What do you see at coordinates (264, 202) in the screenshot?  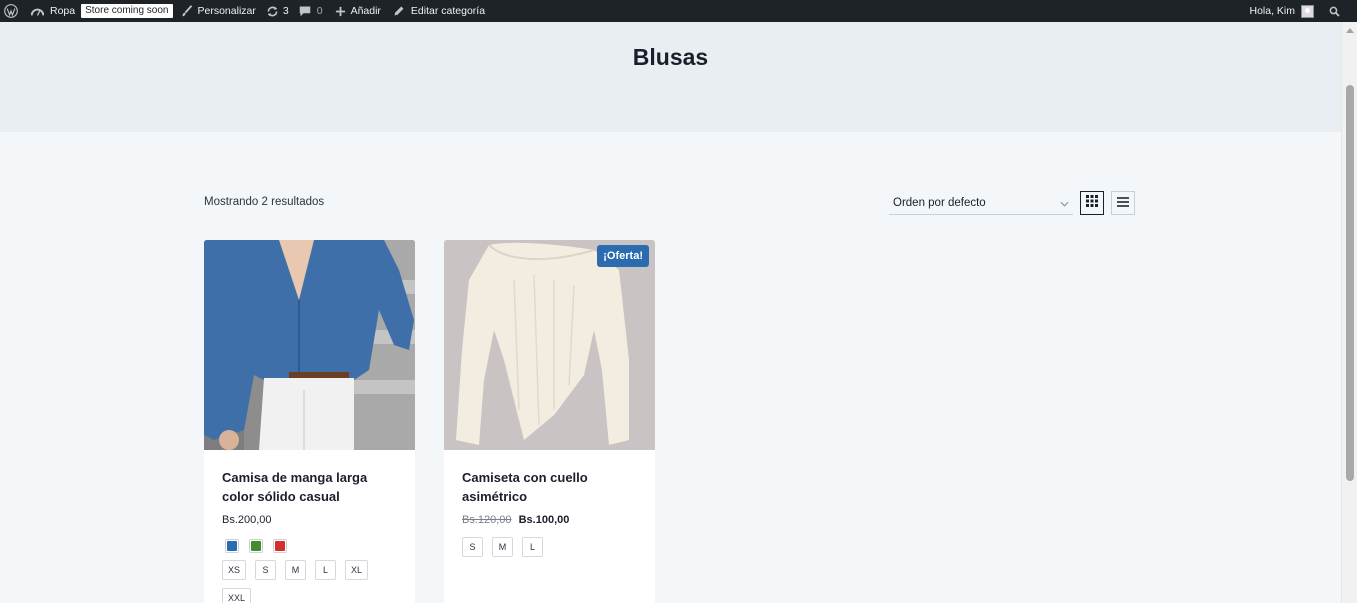 I see `result-count: Mostrando 2 resultados` at bounding box center [264, 202].